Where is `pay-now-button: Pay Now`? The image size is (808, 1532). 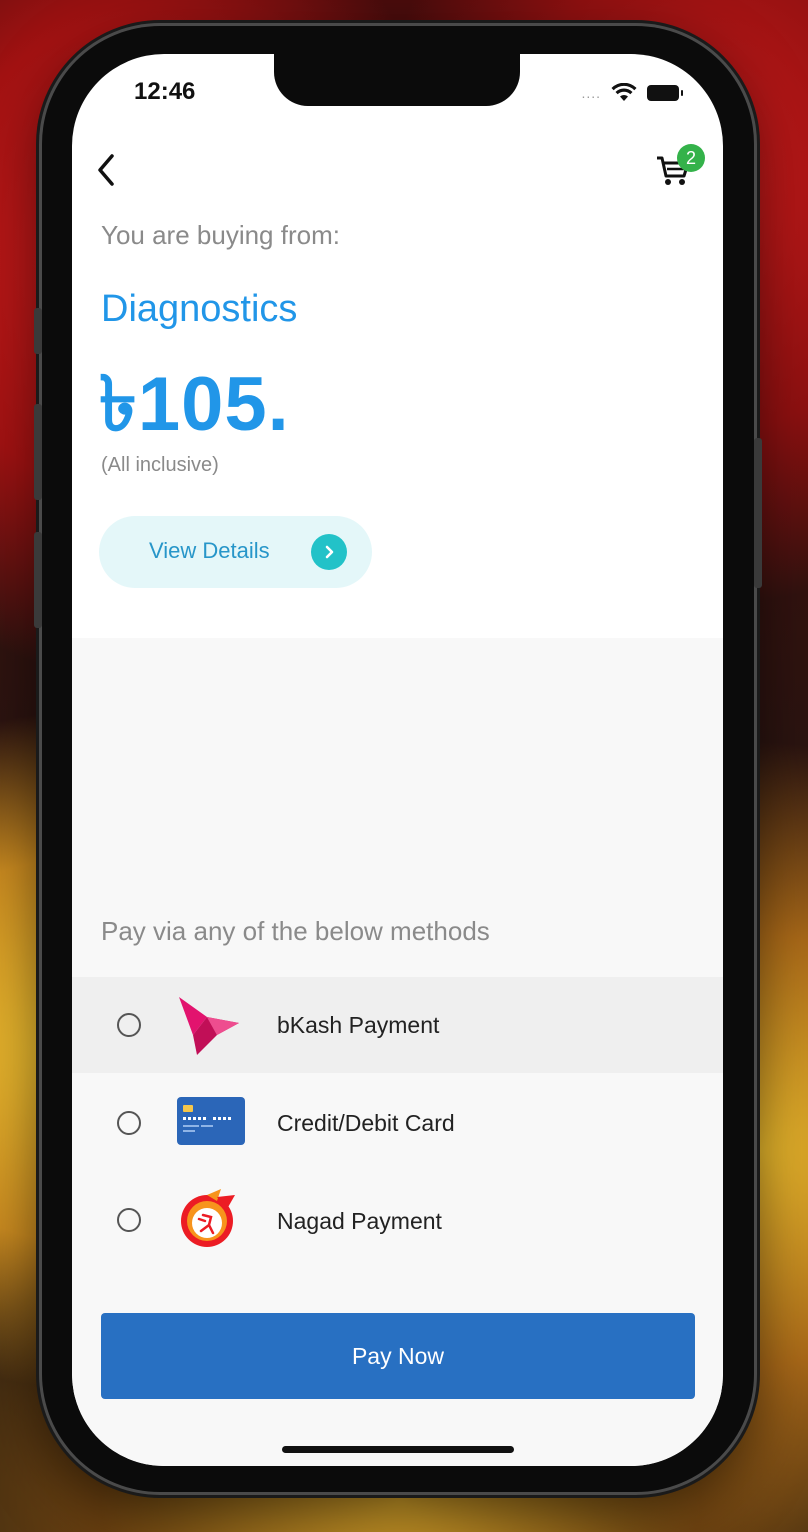 pay-now-button: Pay Now is located at coordinates (398, 1356).